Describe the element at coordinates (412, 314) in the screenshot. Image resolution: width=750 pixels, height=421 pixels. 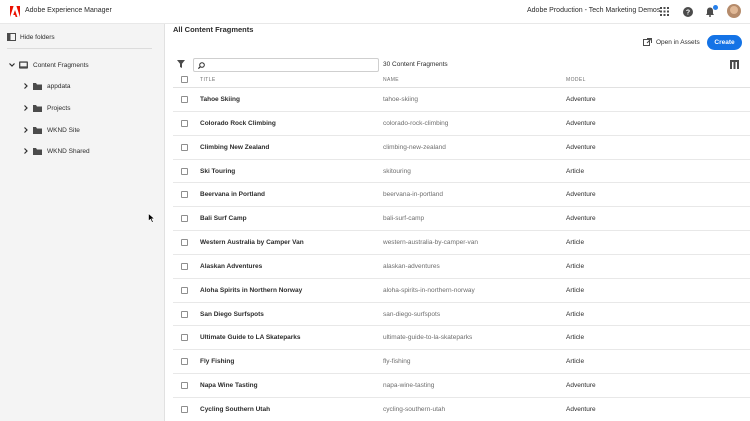
I see `row-name: san-diego-surfspots` at that location.